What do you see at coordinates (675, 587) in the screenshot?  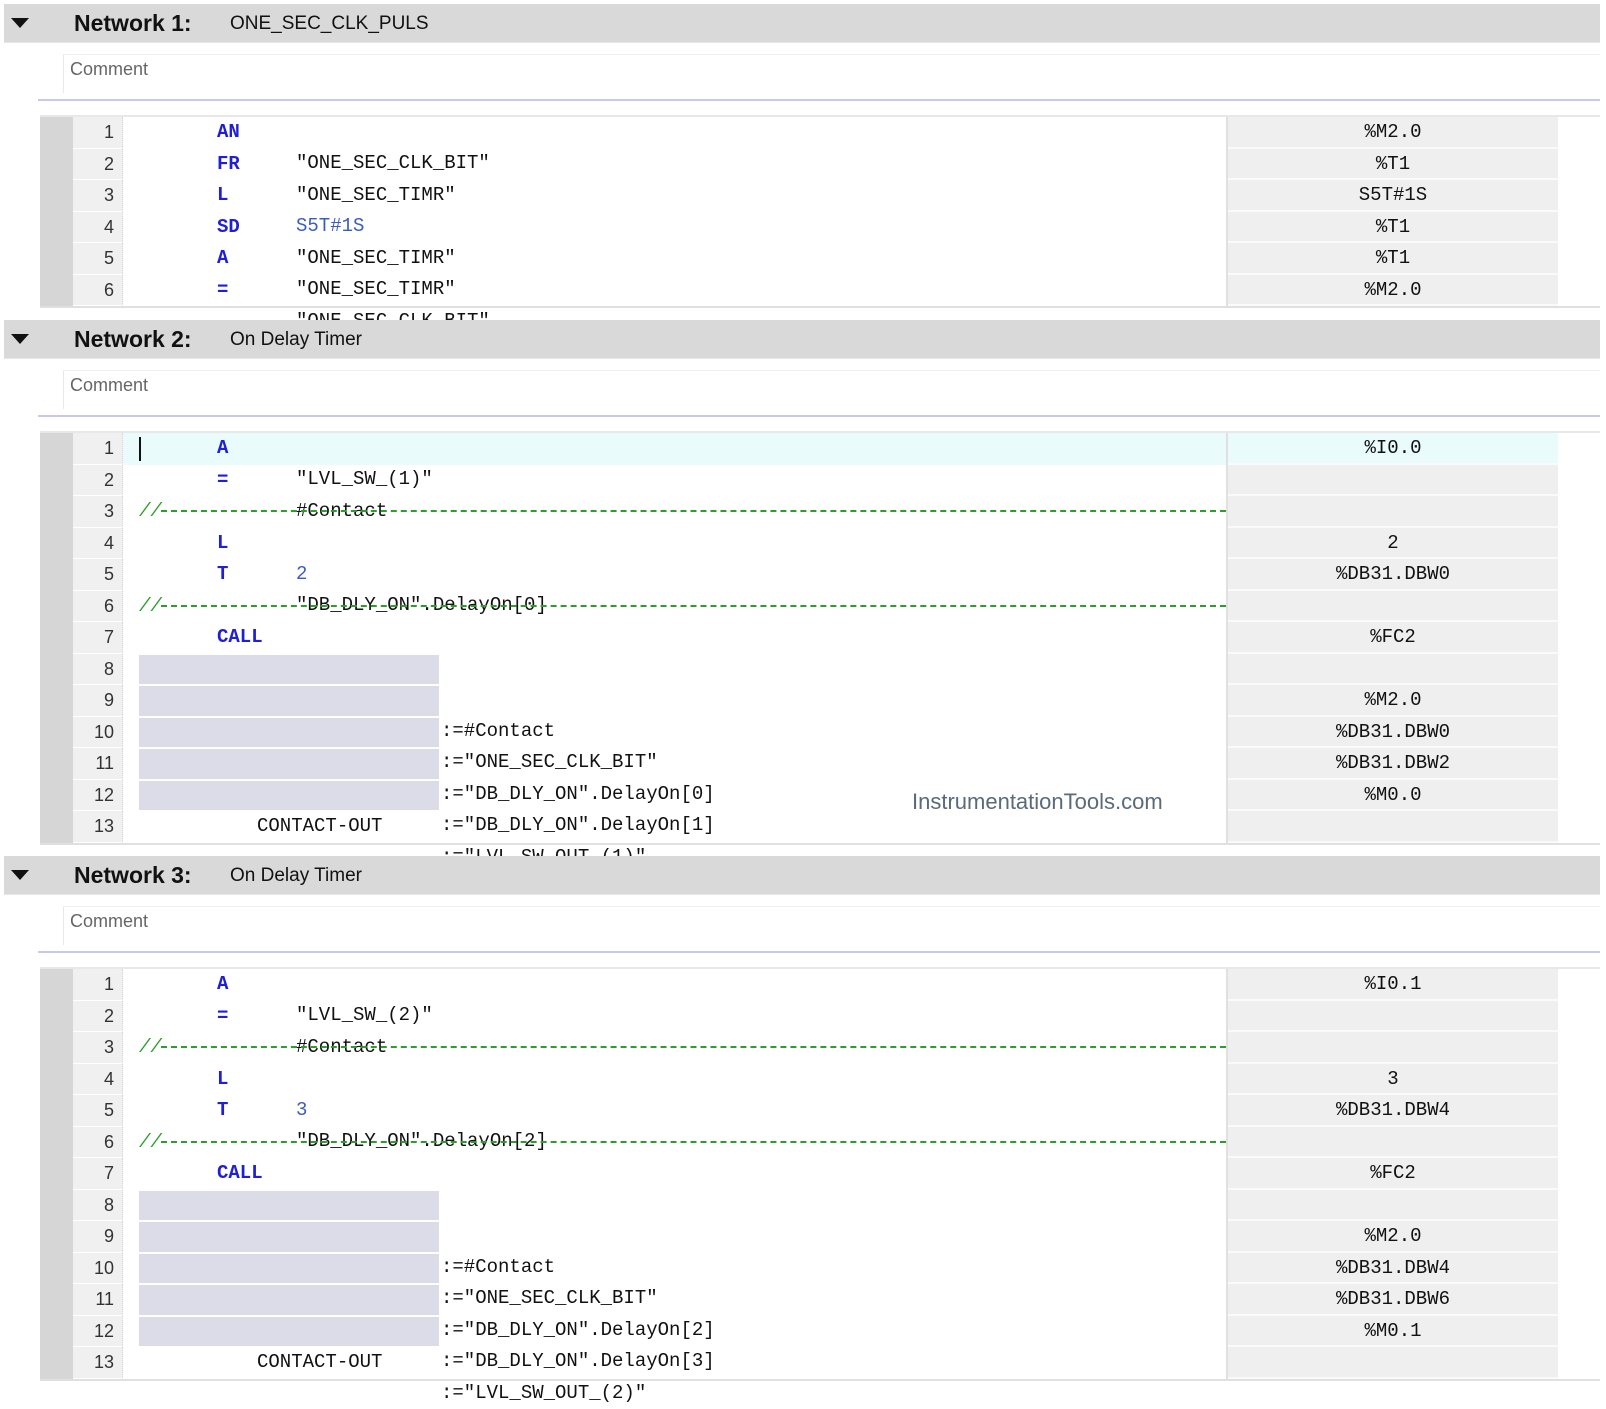 I see `code-text: T "DB_DLY_ON".DelayOn[0]` at bounding box center [675, 587].